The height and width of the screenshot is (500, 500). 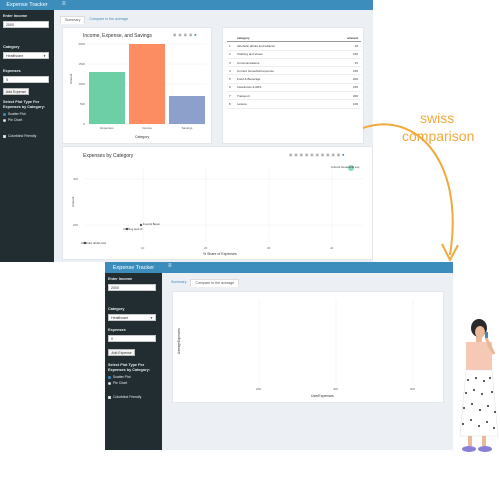 I want to click on app-title: Expense Tracker, so click(x=133, y=267).